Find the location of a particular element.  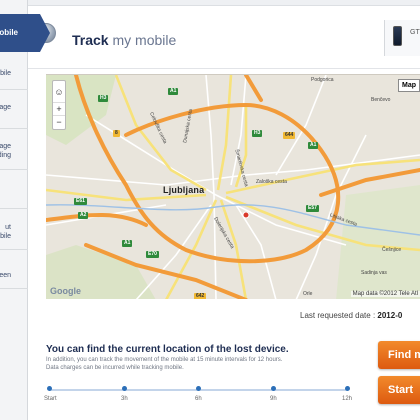

slider-tick-label: 12h is located at coordinates (347, 399).